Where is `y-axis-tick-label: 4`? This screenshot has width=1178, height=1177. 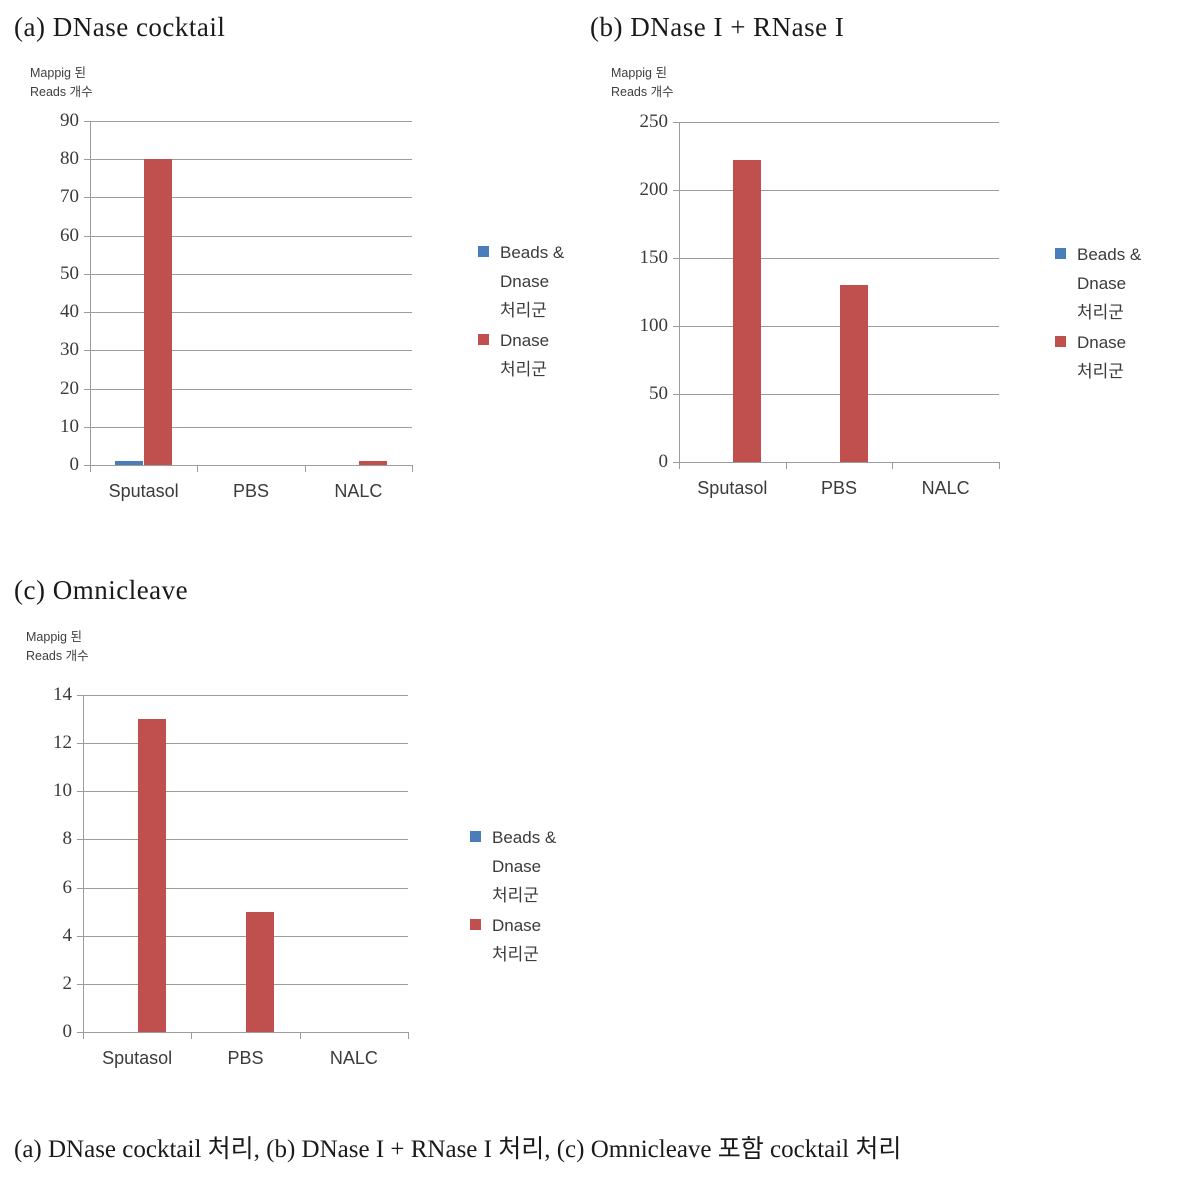 y-axis-tick-label: 4 is located at coordinates (67, 935).